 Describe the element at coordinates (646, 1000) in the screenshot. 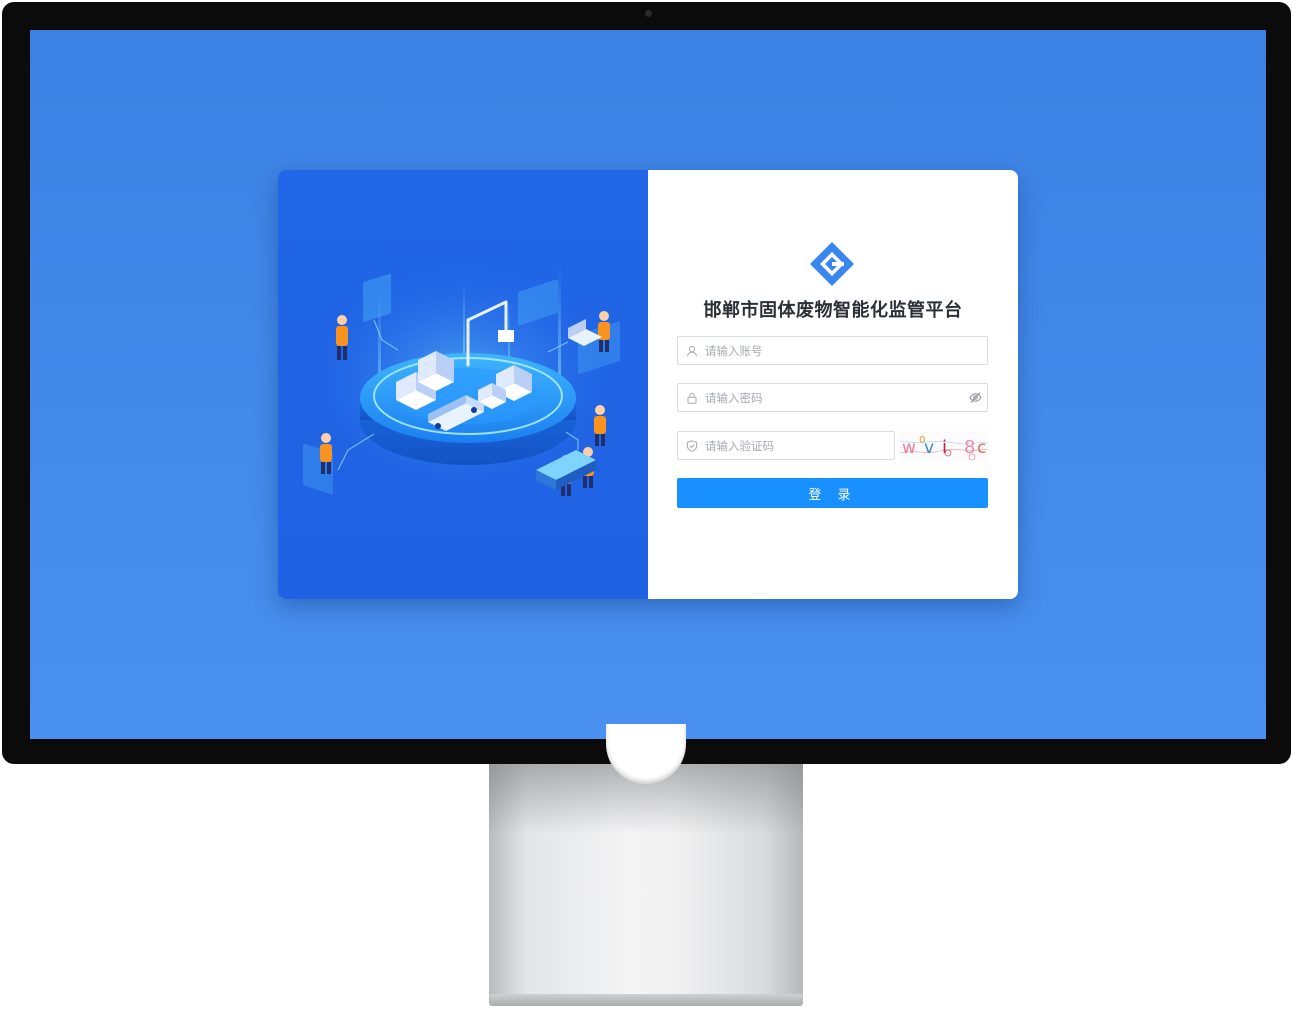

I see `stand-base` at that location.